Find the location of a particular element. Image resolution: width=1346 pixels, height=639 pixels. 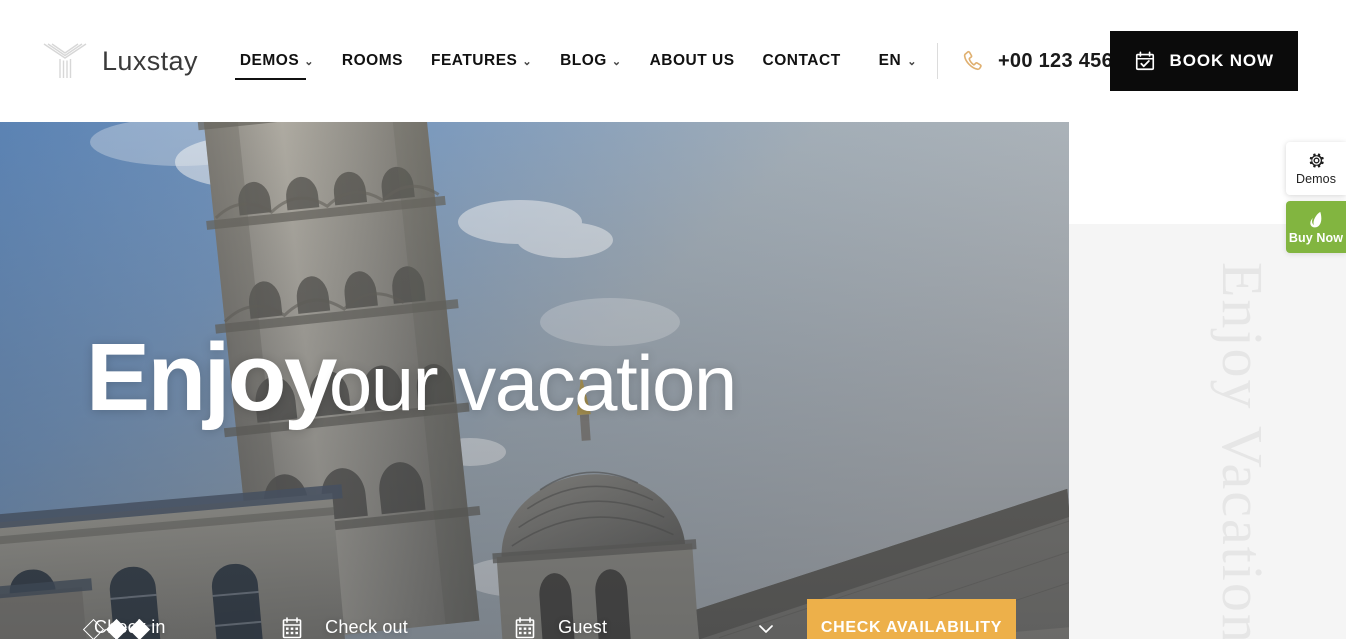

hero-headline: Enjoy our vacation is located at coordinates (411, 377).